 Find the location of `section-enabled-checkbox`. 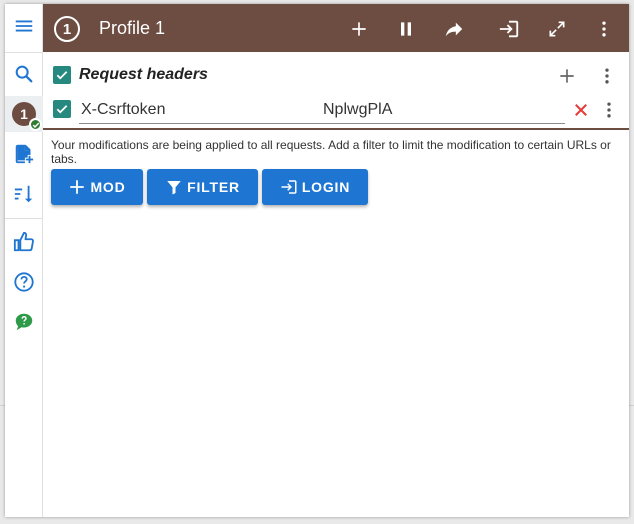

section-enabled-checkbox is located at coordinates (62, 75).